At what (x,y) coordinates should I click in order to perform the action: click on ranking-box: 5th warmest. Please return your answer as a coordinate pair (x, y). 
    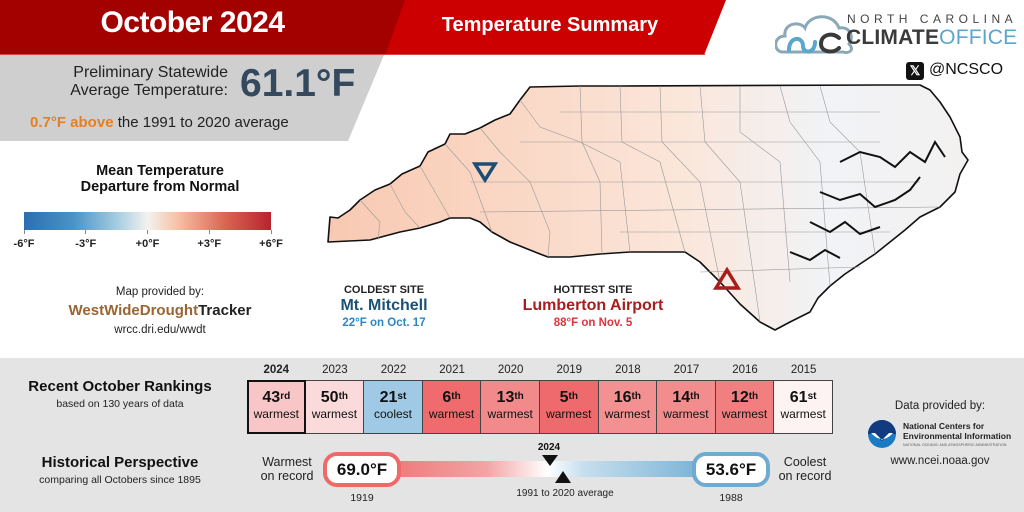
    Looking at the image, I should click on (569, 407).